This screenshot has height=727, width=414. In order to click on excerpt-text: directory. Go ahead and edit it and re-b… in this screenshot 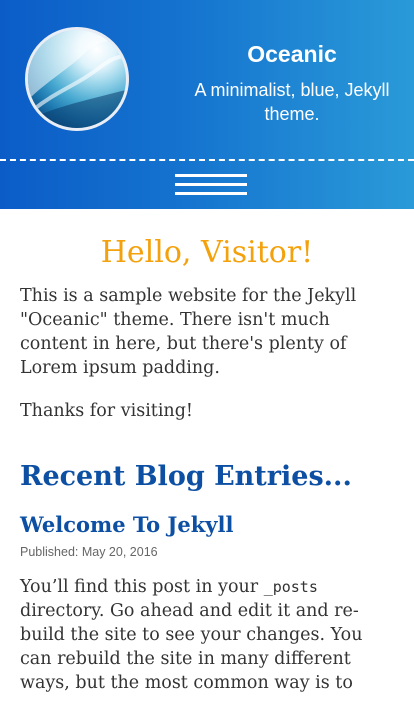, I will do `click(191, 647)`.